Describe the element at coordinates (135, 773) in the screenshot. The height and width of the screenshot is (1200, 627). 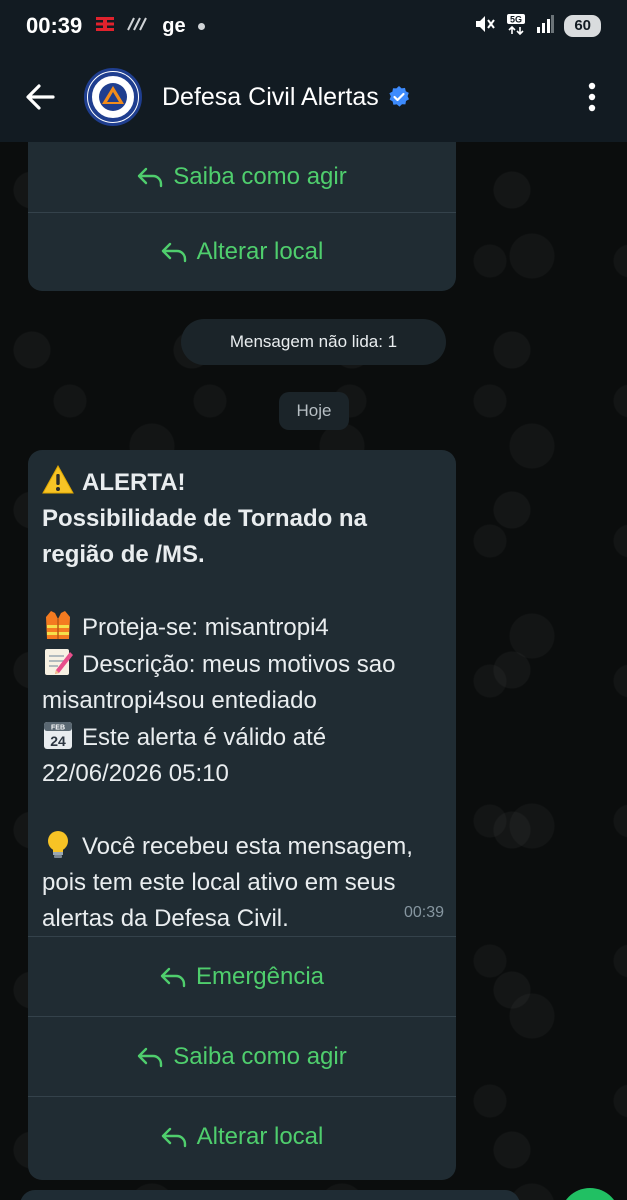
I see `valid-text-2: 22/06/2026 05:10` at that location.